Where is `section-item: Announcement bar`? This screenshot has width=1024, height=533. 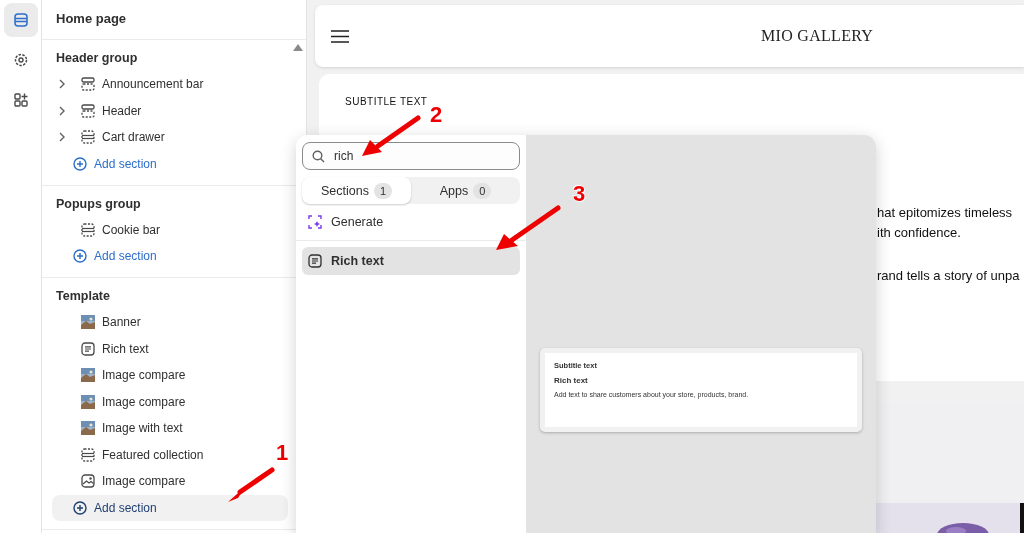 section-item: Announcement bar is located at coordinates (153, 84).